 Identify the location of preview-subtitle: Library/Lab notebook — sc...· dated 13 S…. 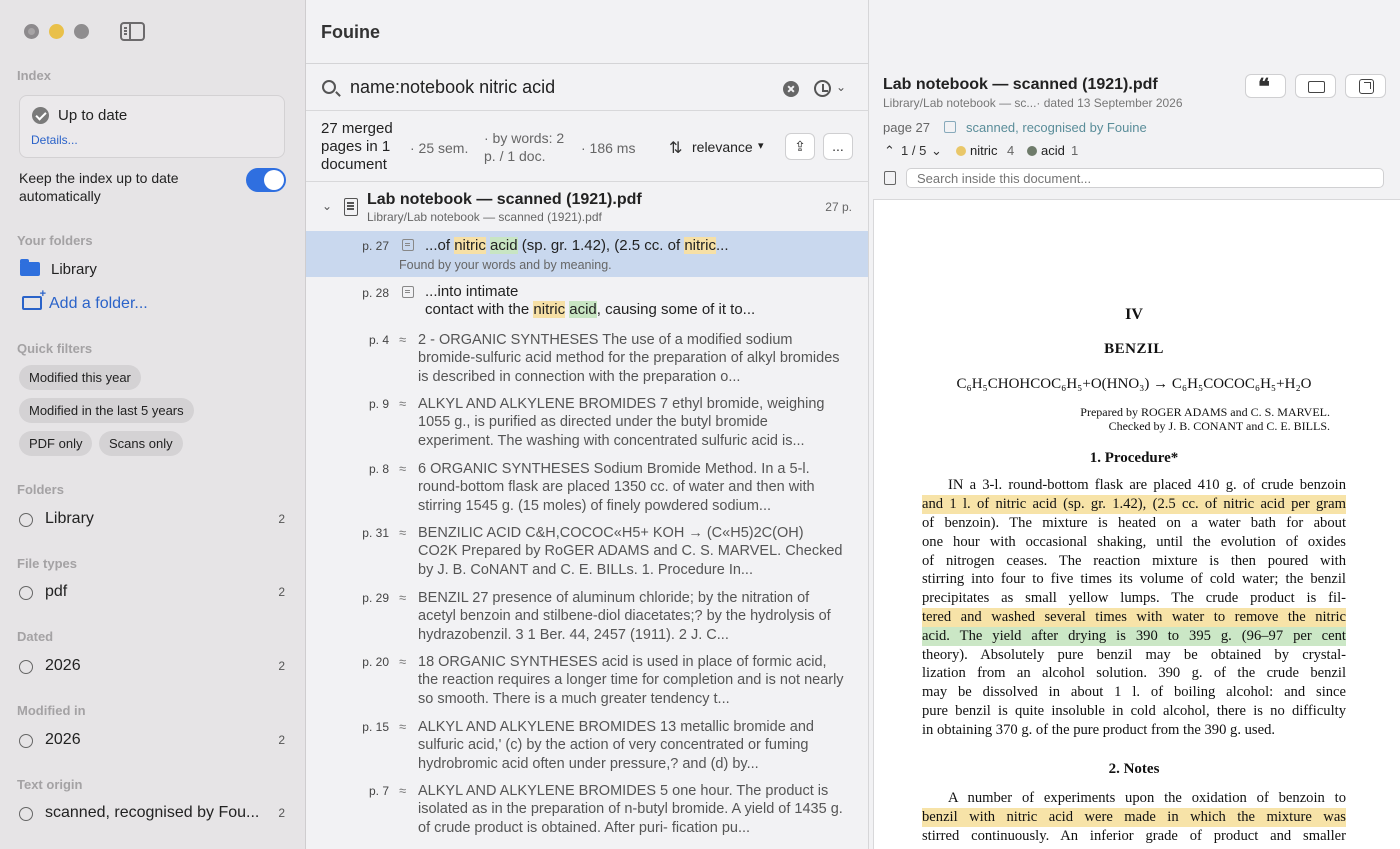
(1033, 103).